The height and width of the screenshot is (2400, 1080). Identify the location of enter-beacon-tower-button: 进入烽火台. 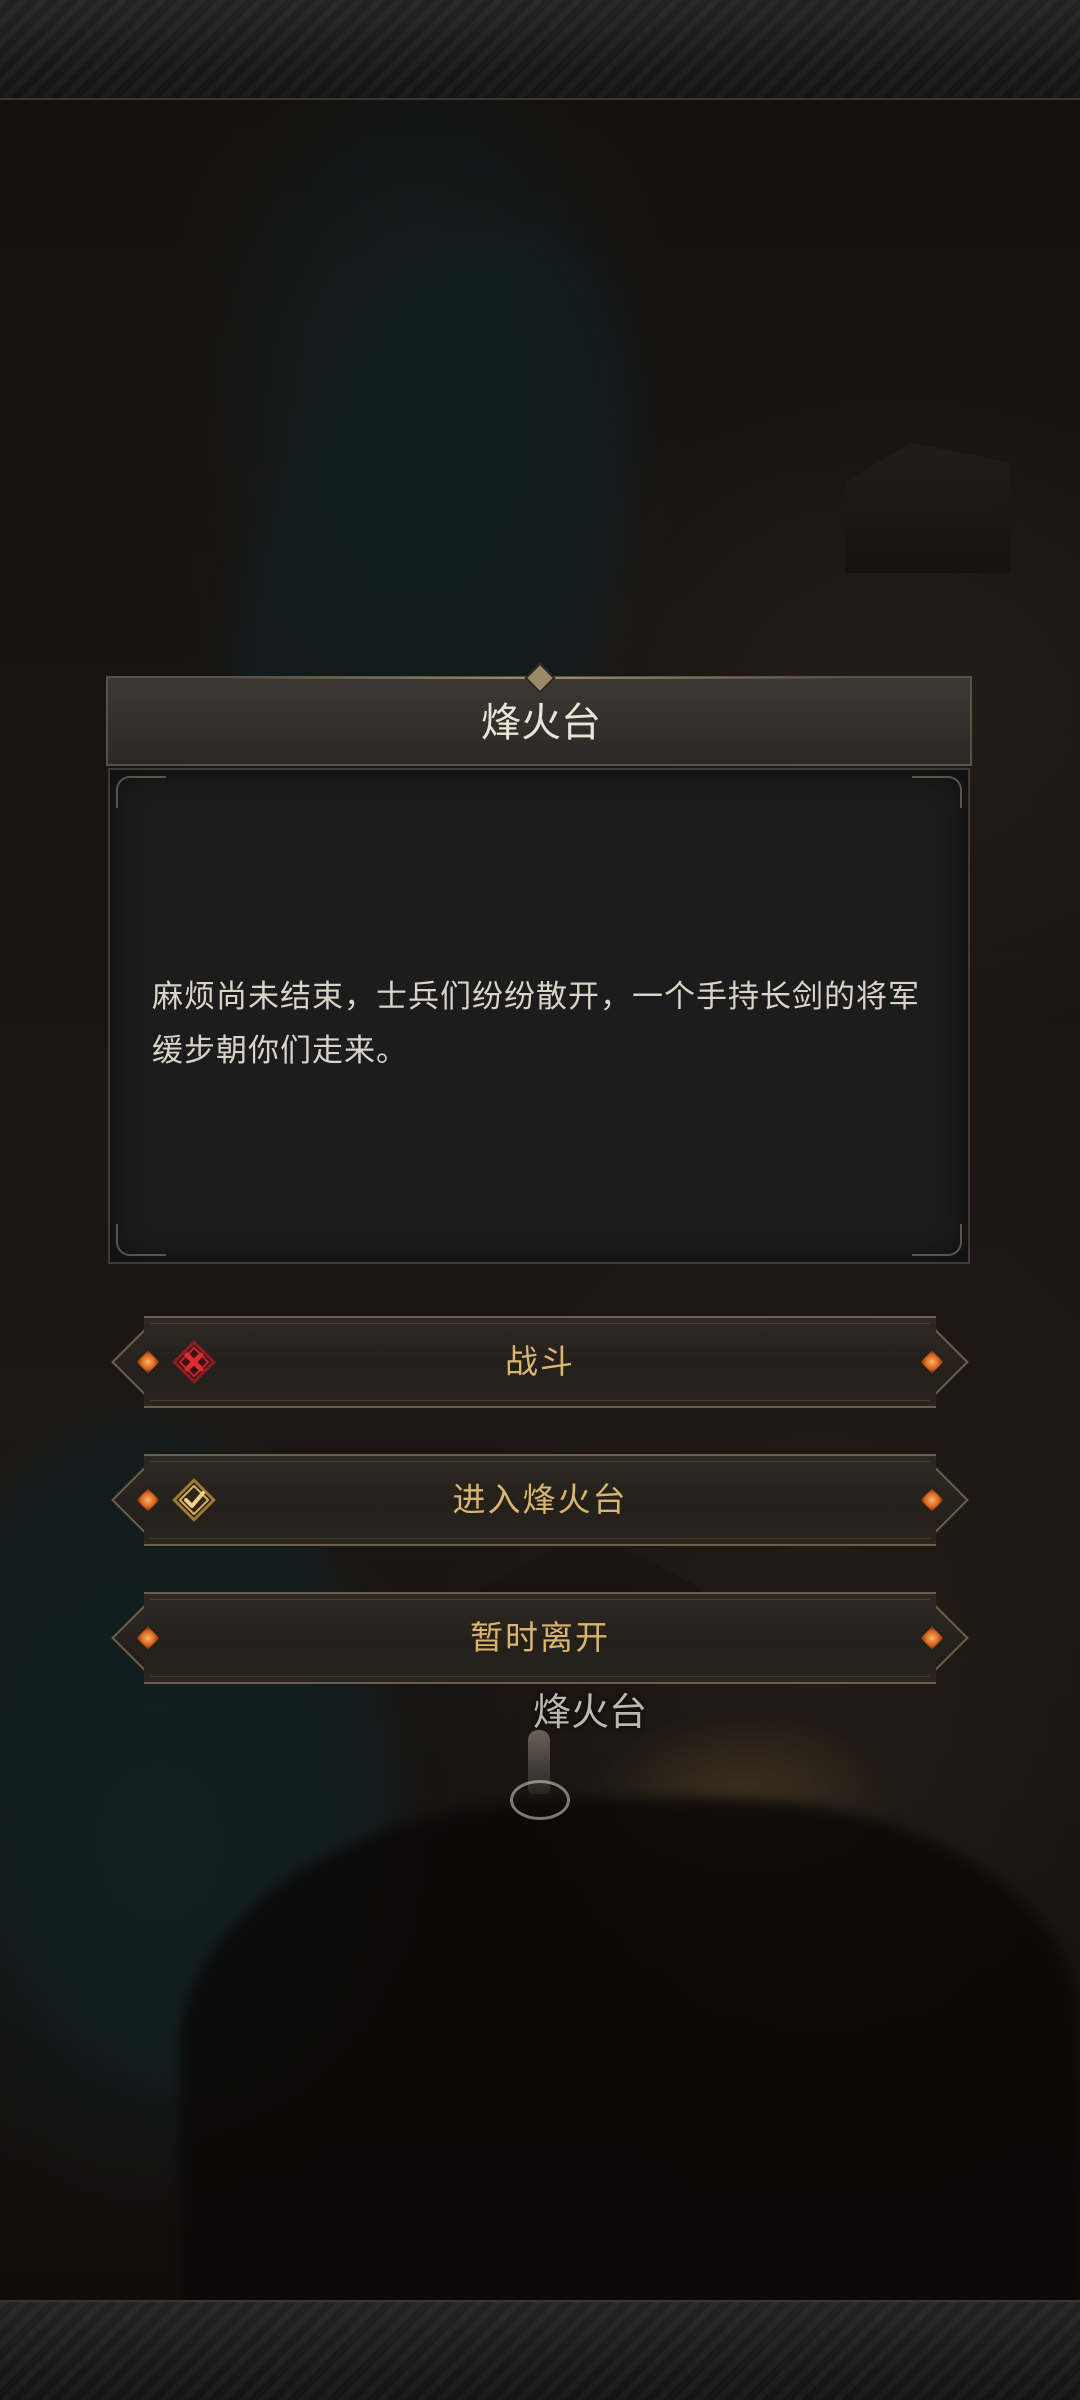
(540, 1500).